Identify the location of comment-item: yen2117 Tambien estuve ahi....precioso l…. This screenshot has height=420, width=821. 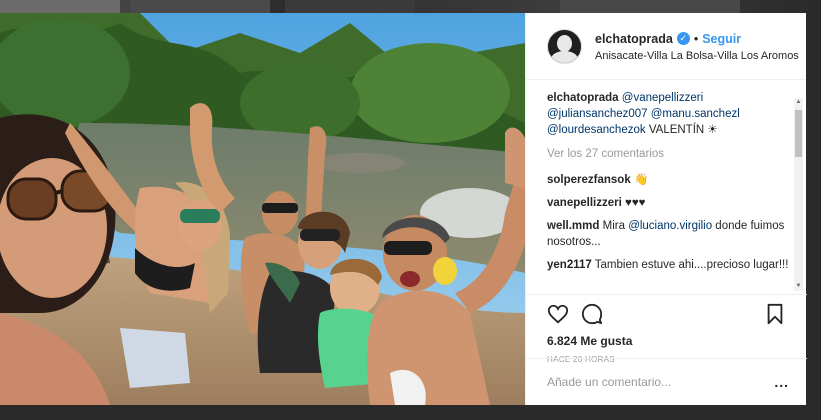
(668, 265).